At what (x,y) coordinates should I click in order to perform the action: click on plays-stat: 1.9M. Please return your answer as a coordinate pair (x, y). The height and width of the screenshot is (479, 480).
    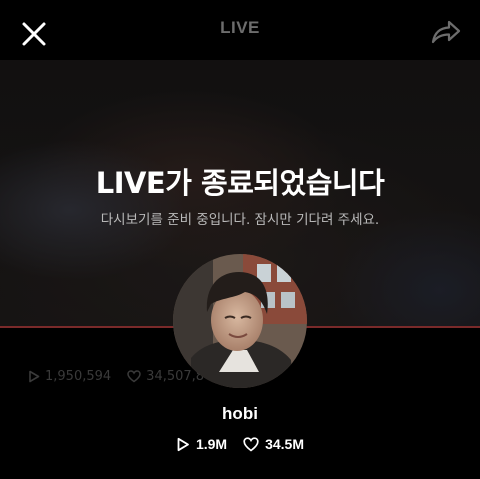
    Looking at the image, I should click on (201, 444).